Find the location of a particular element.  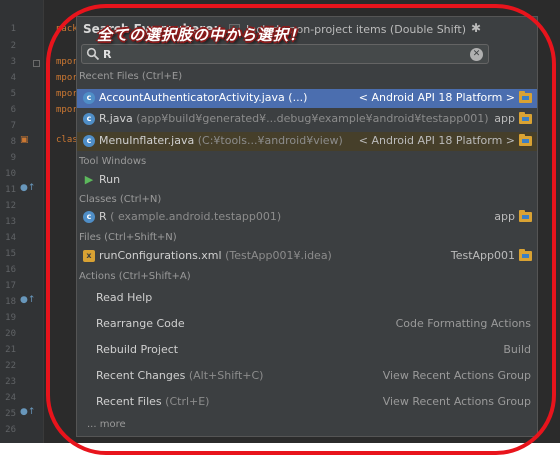

action-group: Build is located at coordinates (517, 349).